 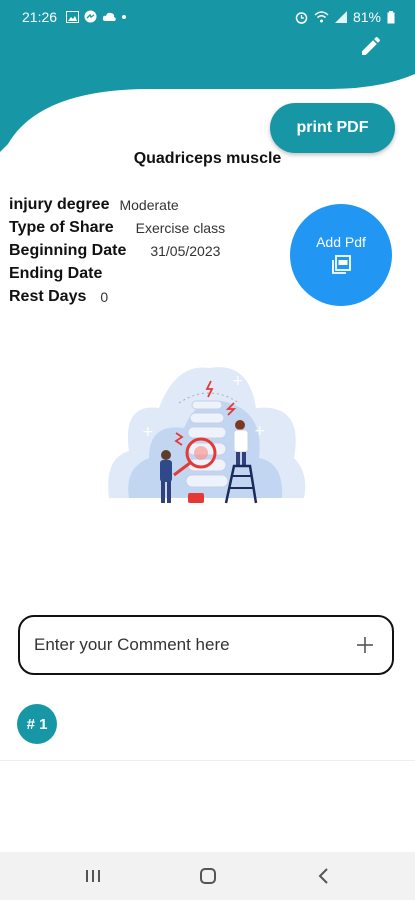 I want to click on home-icon, so click(x=208, y=876).